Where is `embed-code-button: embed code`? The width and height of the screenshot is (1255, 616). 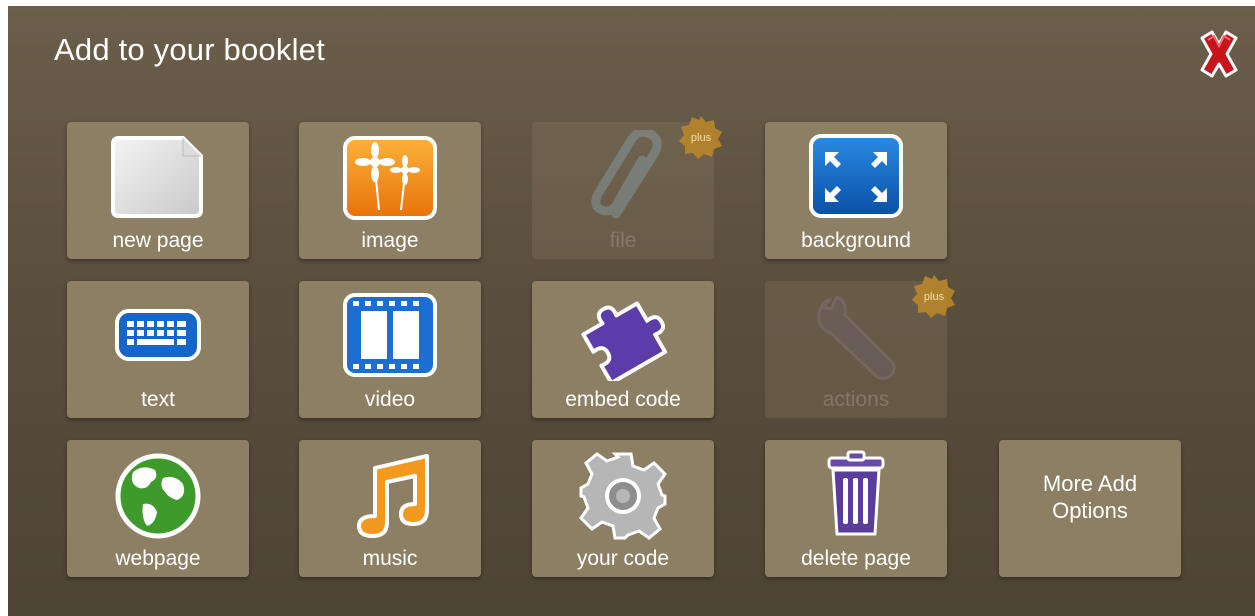
embed-code-button: embed code is located at coordinates (623, 349).